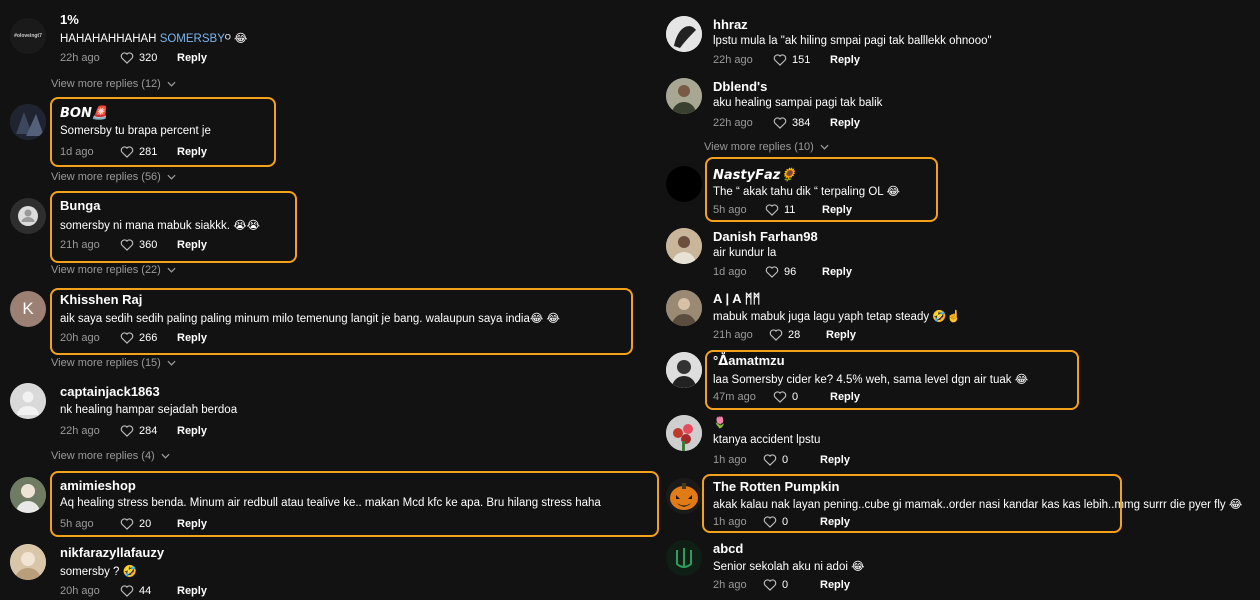 The image size is (1260, 600). Describe the element at coordinates (80, 244) in the screenshot. I see `timestamp: 21h ago` at that location.